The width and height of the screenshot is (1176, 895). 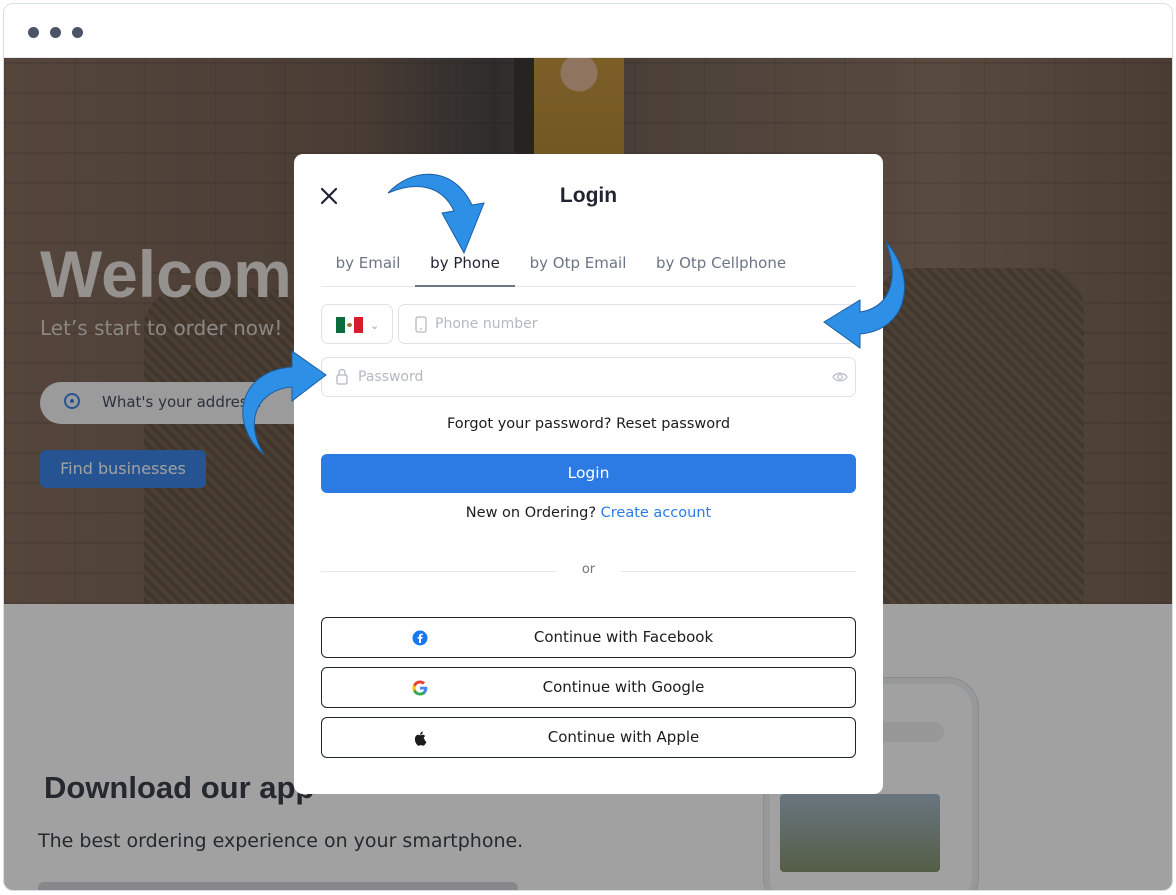 I want to click on continue-with-facebook-button: Continue with Facebook, so click(x=588, y=637).